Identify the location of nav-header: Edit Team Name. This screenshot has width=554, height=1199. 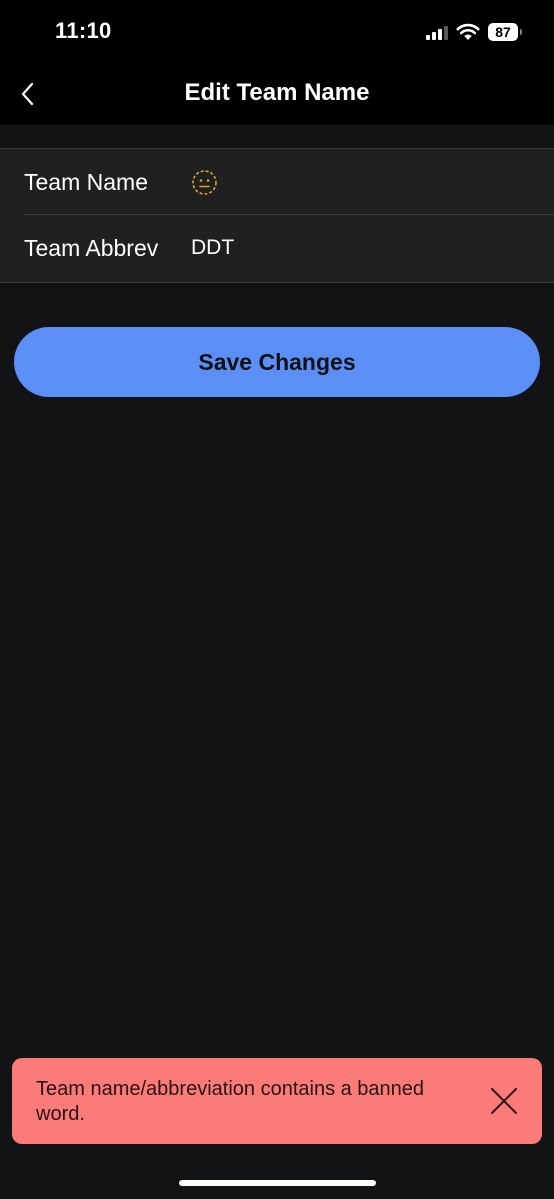
(277, 93).